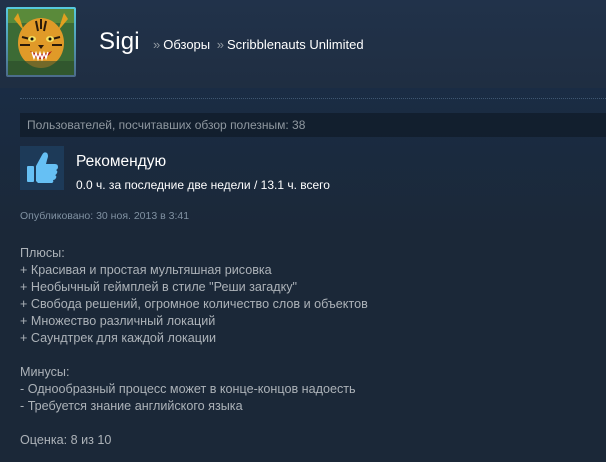 This screenshot has width=606, height=462. What do you see at coordinates (42, 253) in the screenshot?
I see `pros-title: Плюсы:` at bounding box center [42, 253].